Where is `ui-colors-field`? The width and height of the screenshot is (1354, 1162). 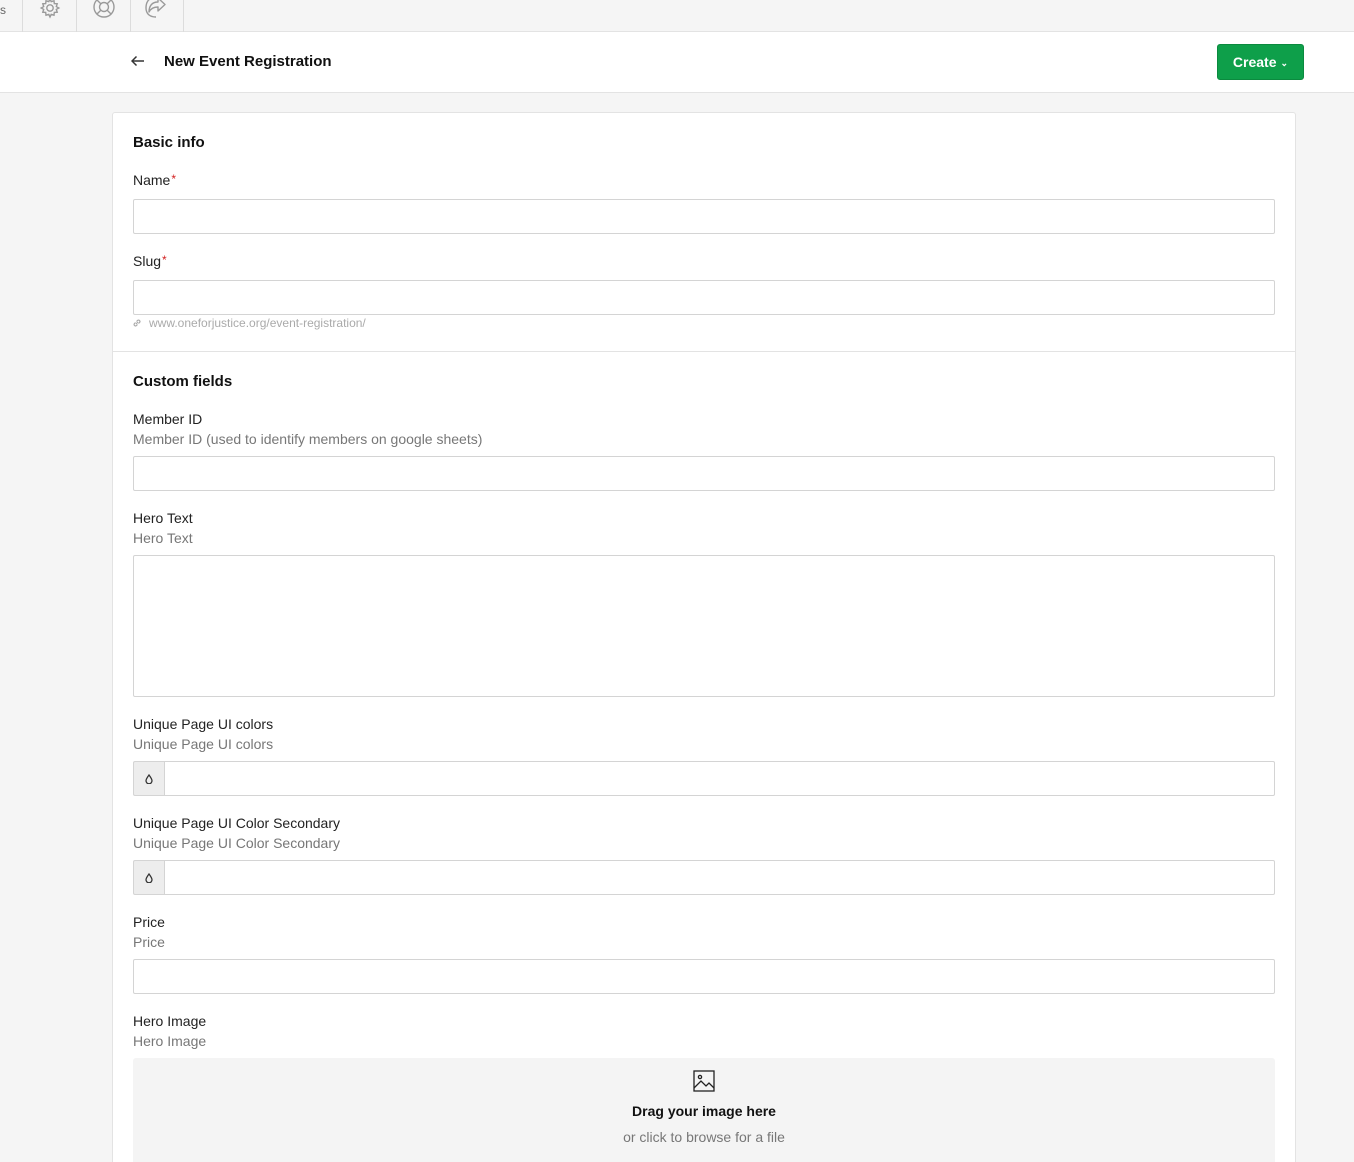
ui-colors-field is located at coordinates (704, 778).